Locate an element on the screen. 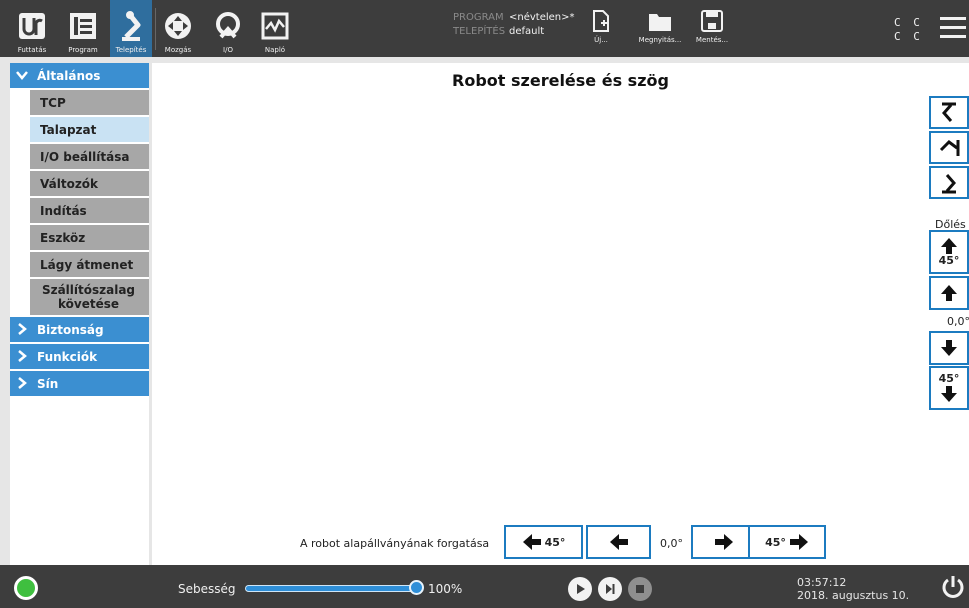  save-icon is located at coordinates (712, 21).